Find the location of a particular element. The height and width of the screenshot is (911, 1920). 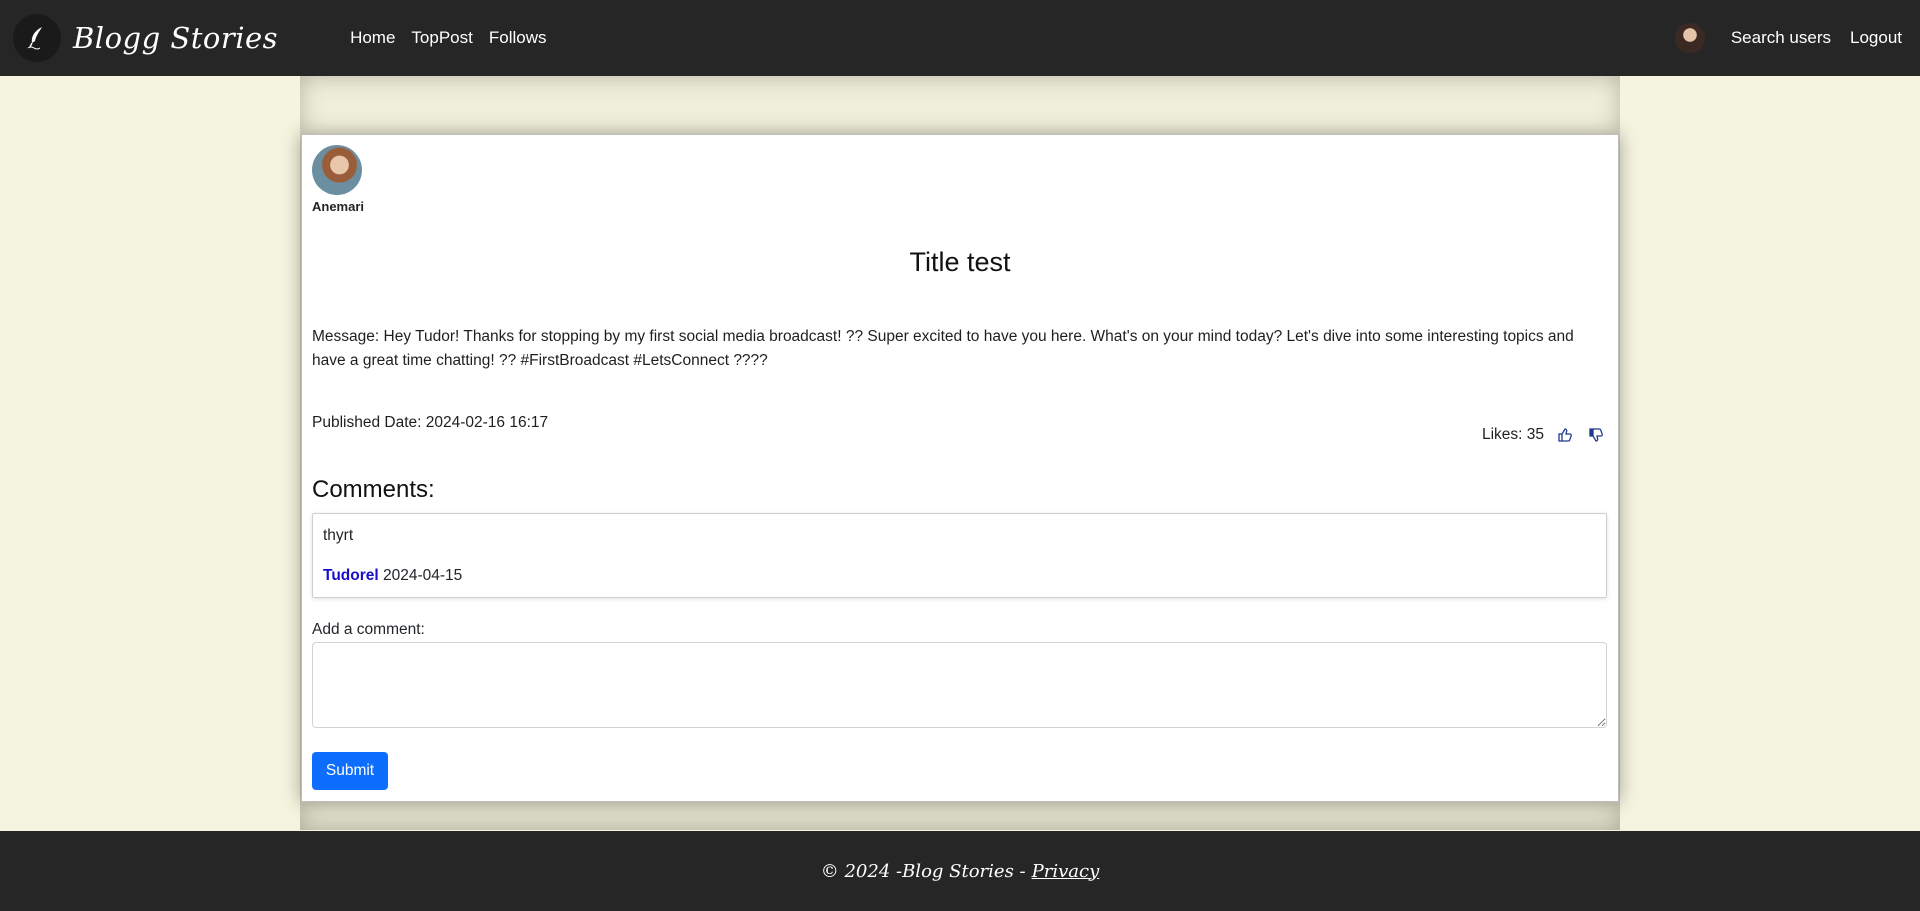

privacy-link: Privacy is located at coordinates (1066, 871).